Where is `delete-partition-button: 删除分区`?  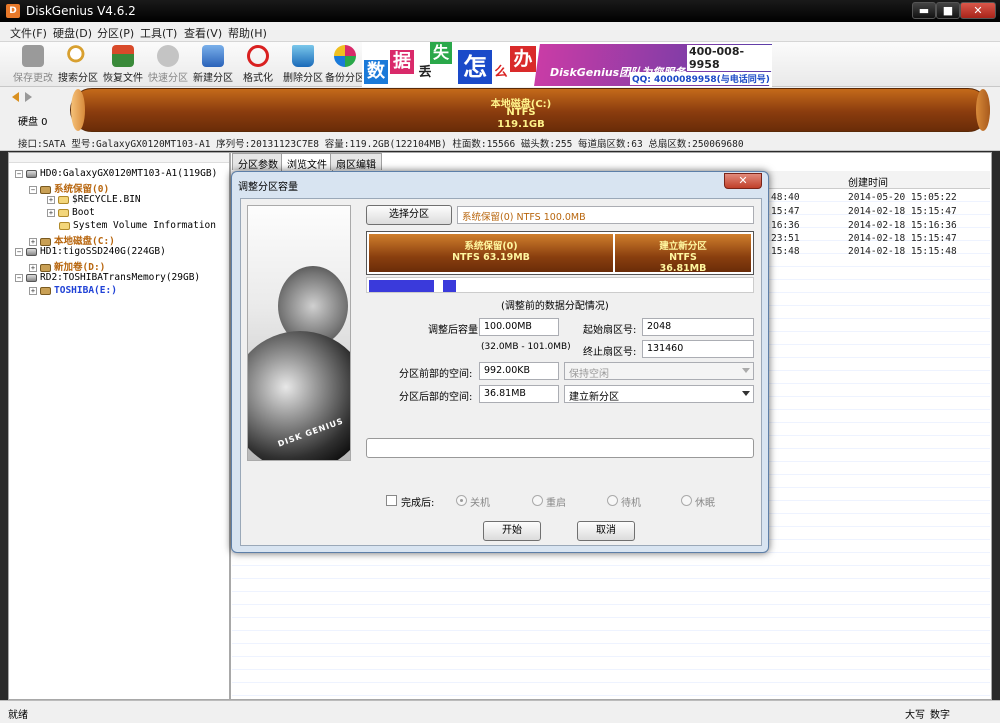 delete-partition-button: 删除分区 is located at coordinates (303, 65).